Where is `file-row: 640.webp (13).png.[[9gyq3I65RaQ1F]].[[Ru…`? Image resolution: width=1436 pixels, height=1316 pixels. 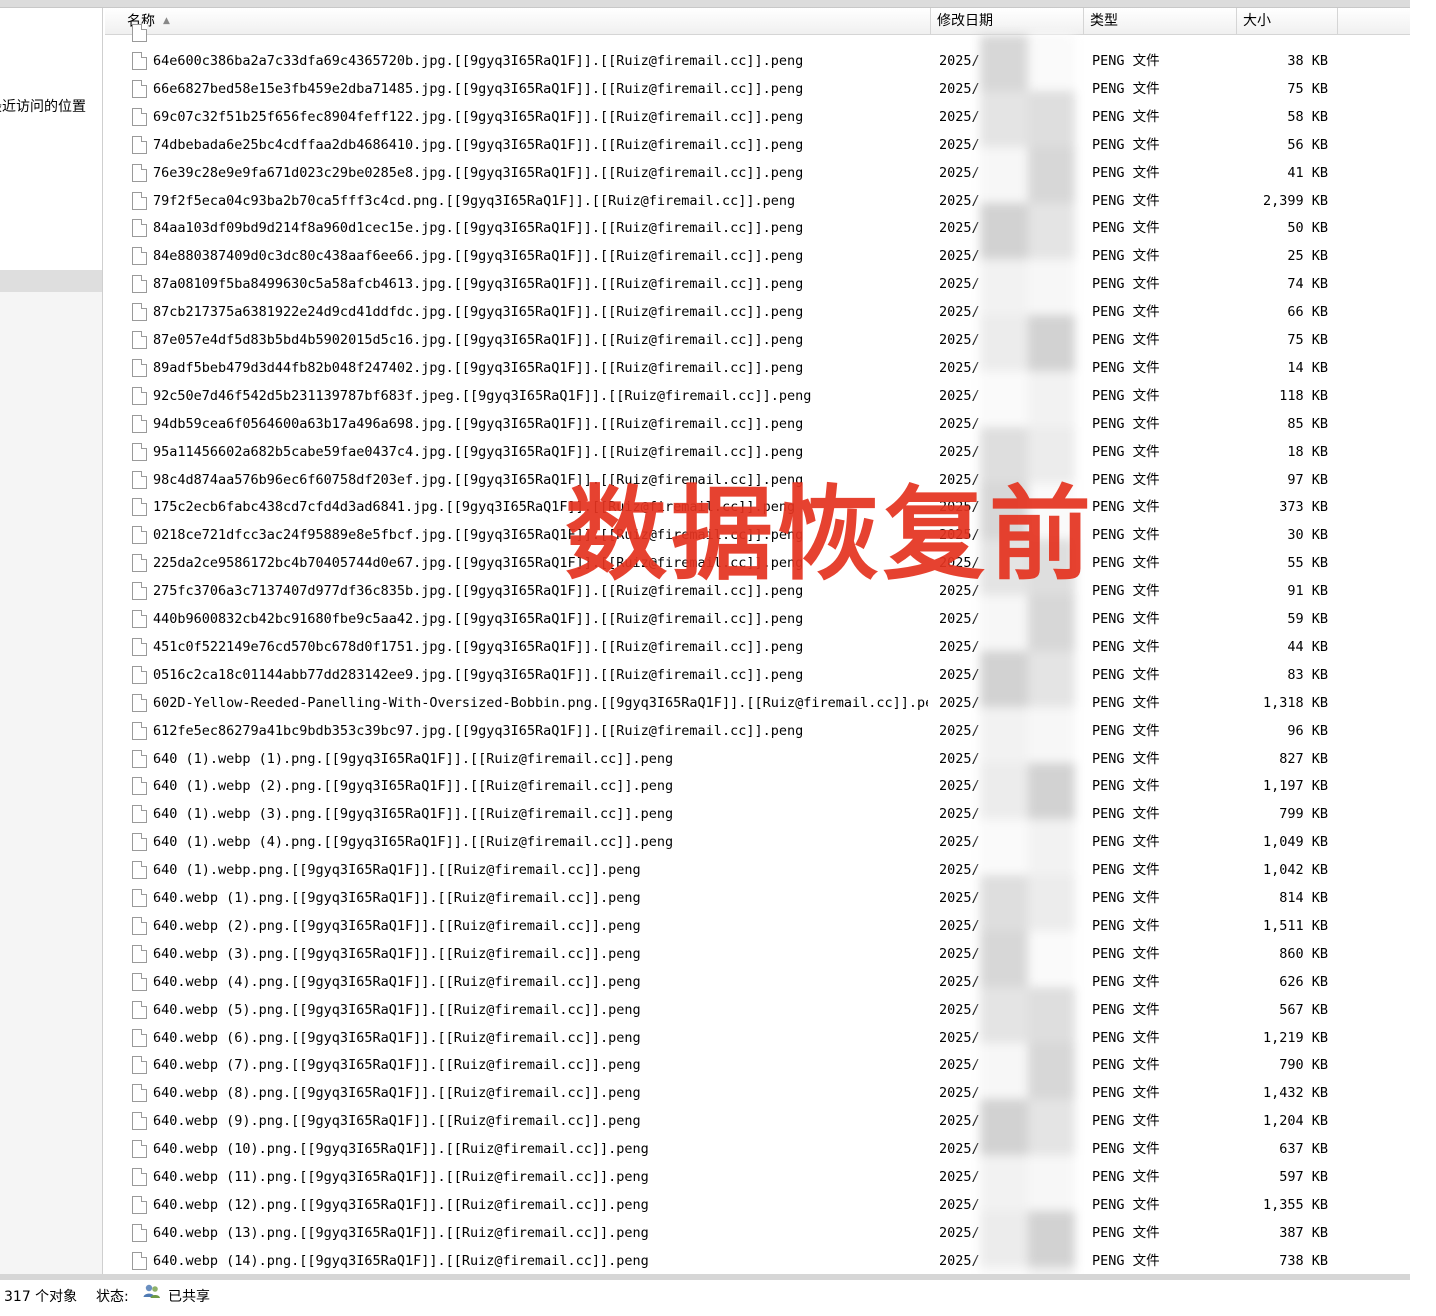 file-row: 640.webp (13).png.[[9gyq3I65RaQ1F]].[[Ru… is located at coordinates (757, 1233).